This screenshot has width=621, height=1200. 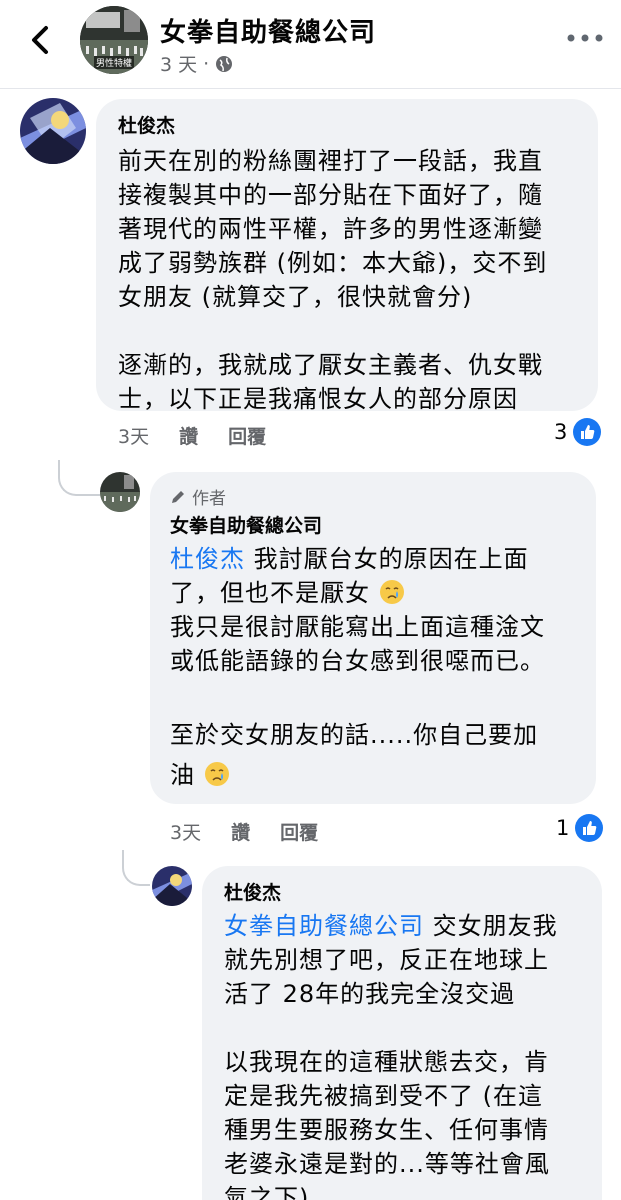 What do you see at coordinates (295, 297) in the screenshot?
I see `text-line: 女朋友 (就算交了，很快就會分)` at bounding box center [295, 297].